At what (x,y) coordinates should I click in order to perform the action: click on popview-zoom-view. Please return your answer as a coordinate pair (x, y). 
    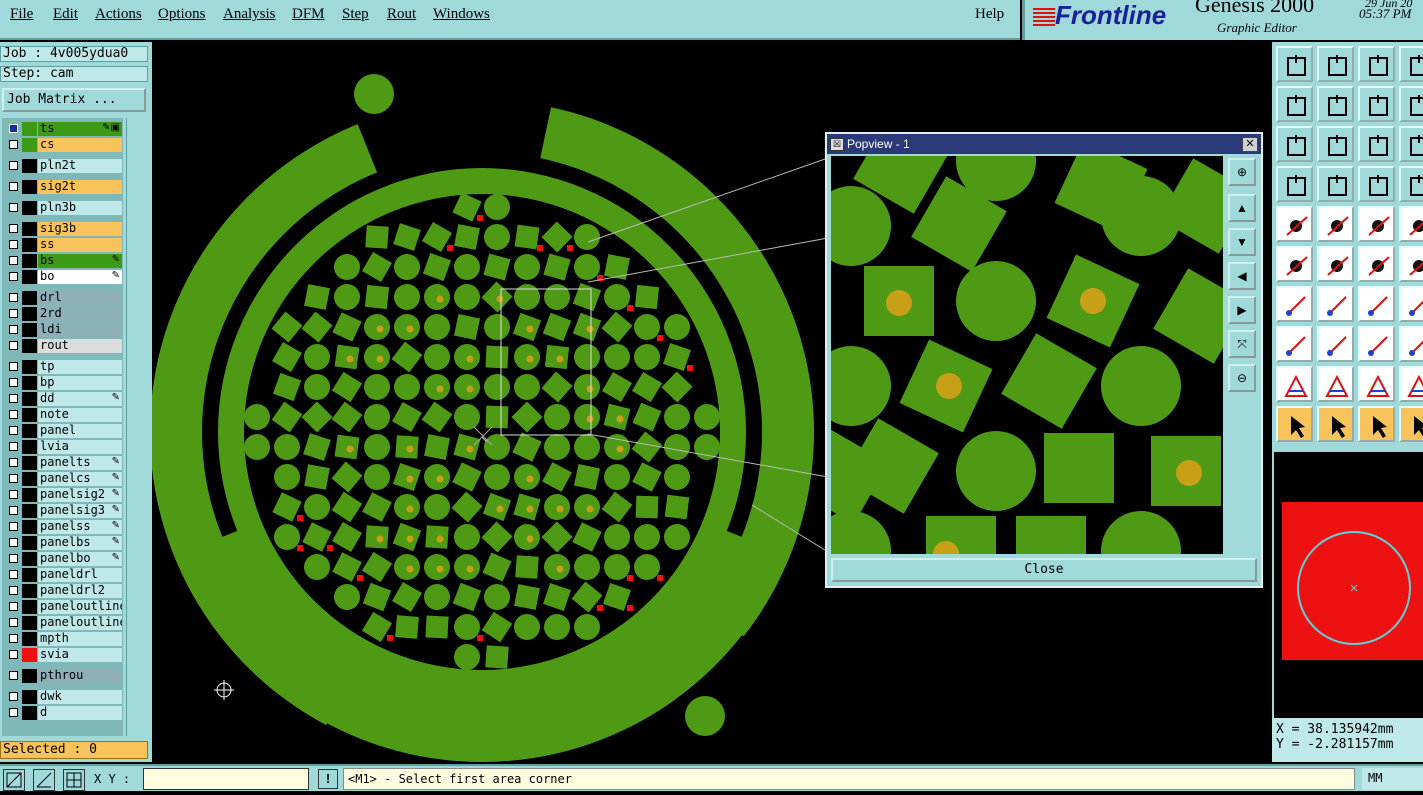
    Looking at the image, I should click on (1027, 355).